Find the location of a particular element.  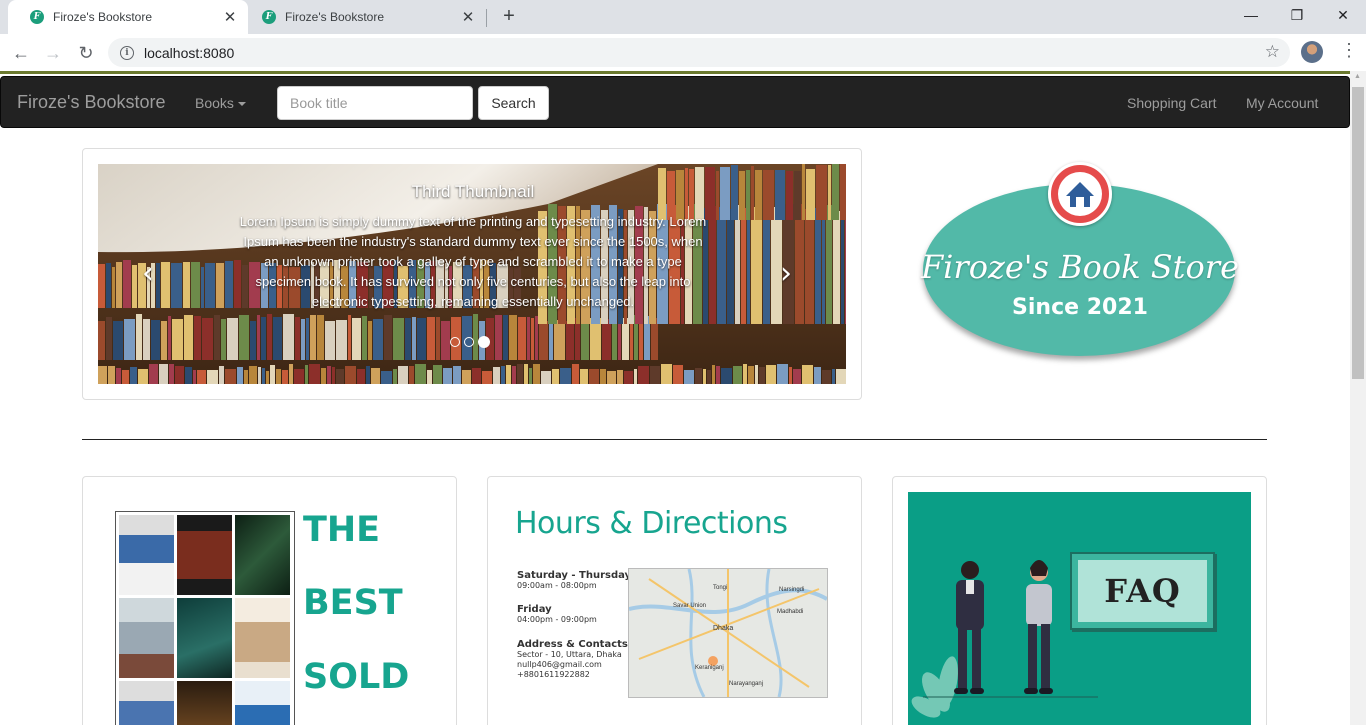

faq-board-text: FAQ is located at coordinates (1142, 591).